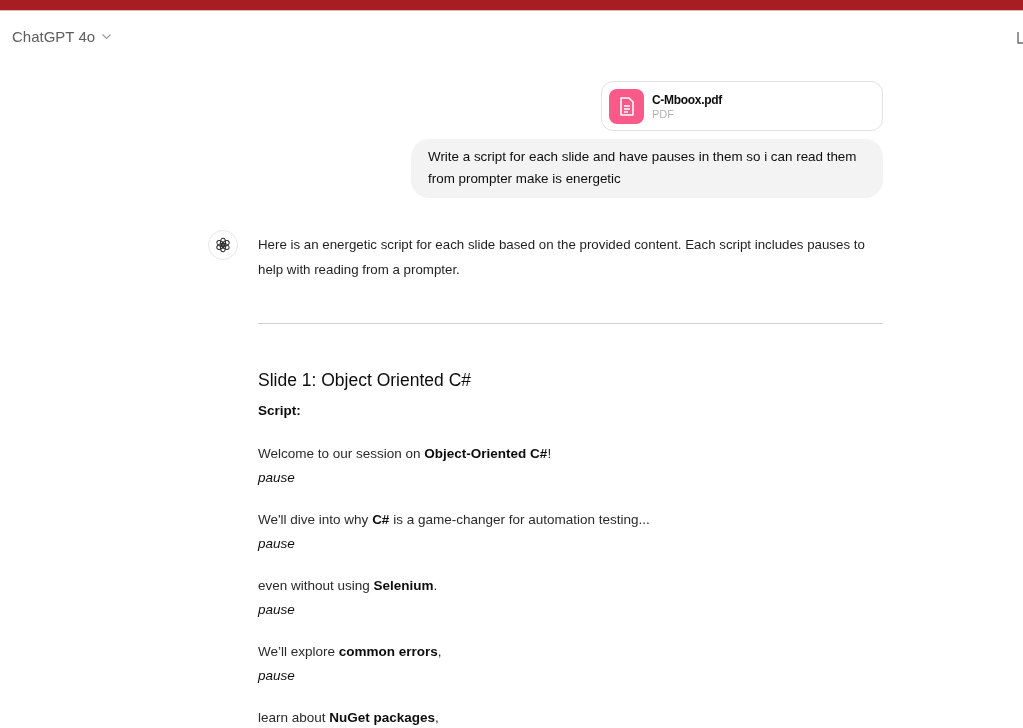  I want to click on file-name: C-Mboox.pdf, so click(687, 99).